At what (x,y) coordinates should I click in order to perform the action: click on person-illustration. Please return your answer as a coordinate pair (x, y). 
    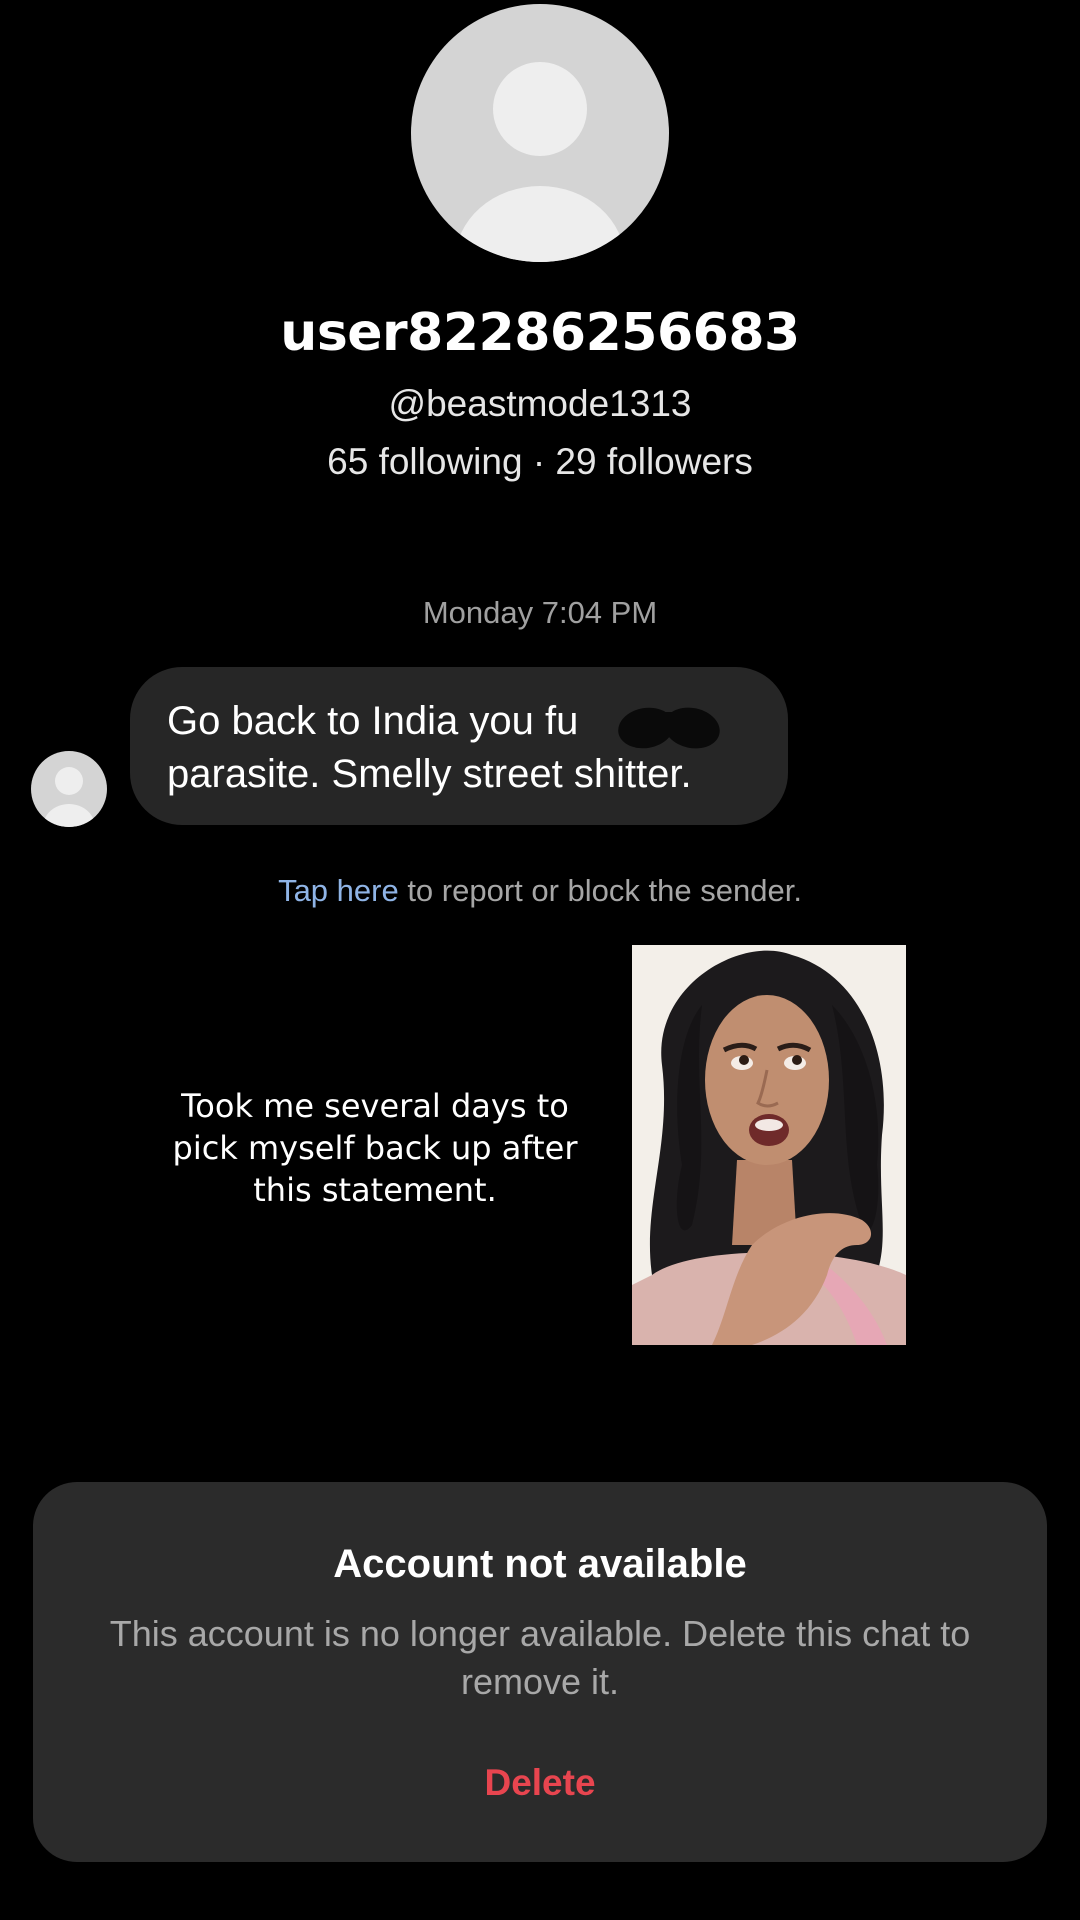
    Looking at the image, I should click on (769, 1145).